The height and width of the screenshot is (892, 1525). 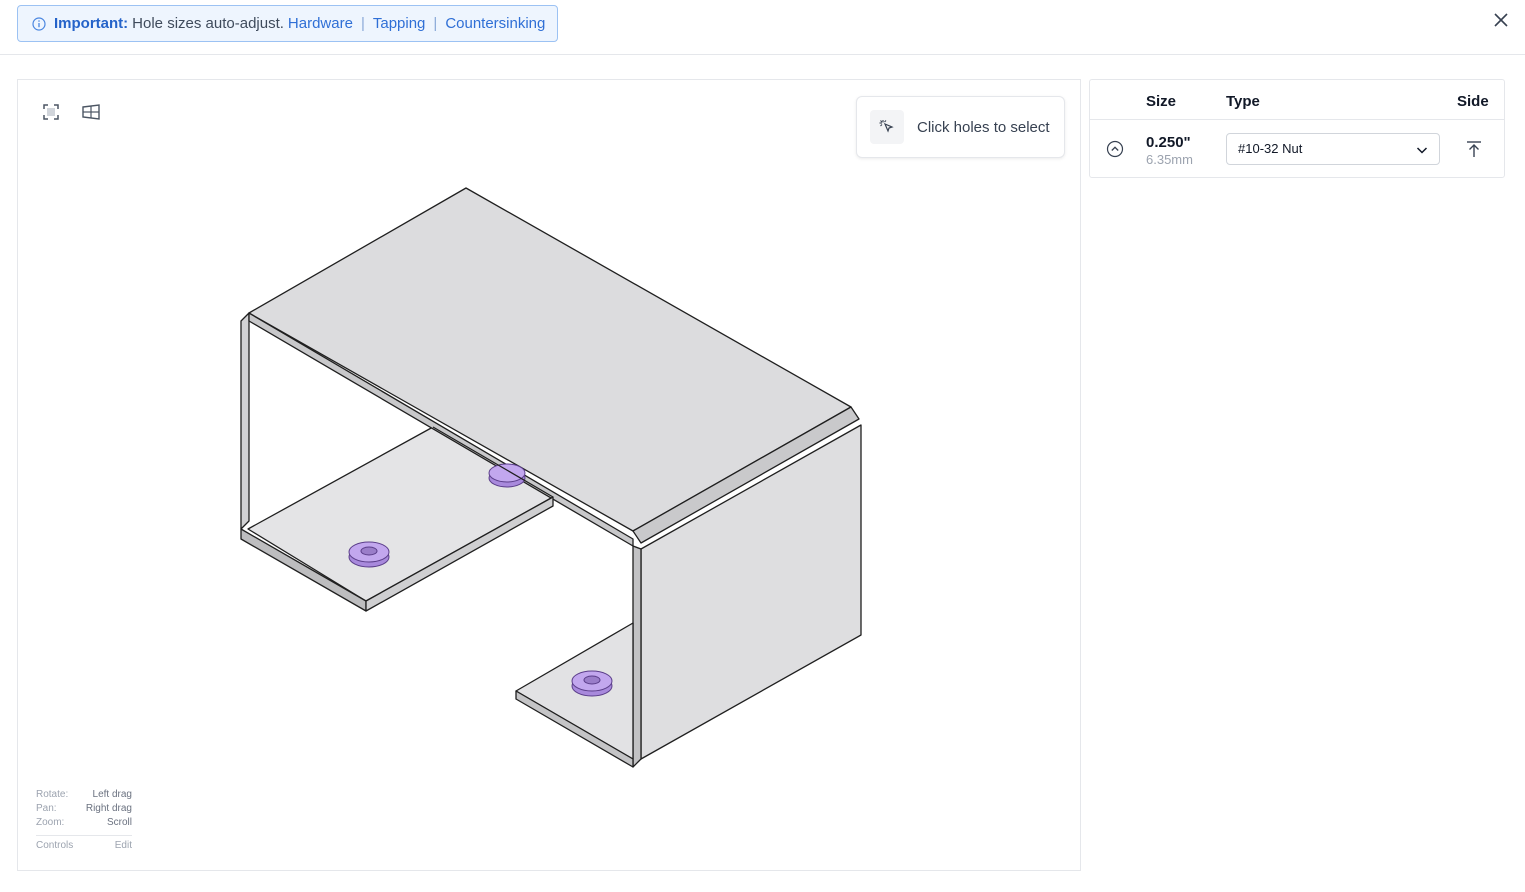 I want to click on hole-table: Size Type Side 0.250" 6.35mm #10-32 Nut, so click(x=1297, y=128).